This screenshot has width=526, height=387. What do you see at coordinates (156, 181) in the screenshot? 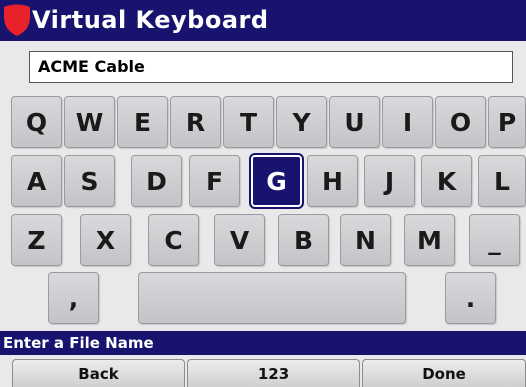
I see `key-d: D` at bounding box center [156, 181].